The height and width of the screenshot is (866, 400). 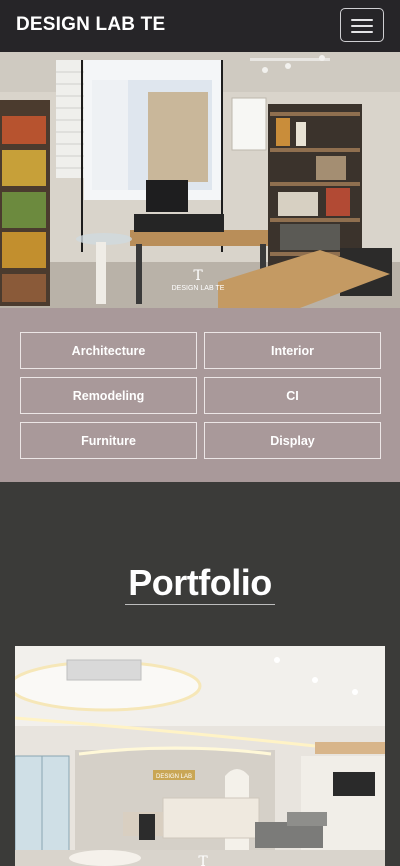 I want to click on category-interior-button: Interior, so click(x=292, y=350).